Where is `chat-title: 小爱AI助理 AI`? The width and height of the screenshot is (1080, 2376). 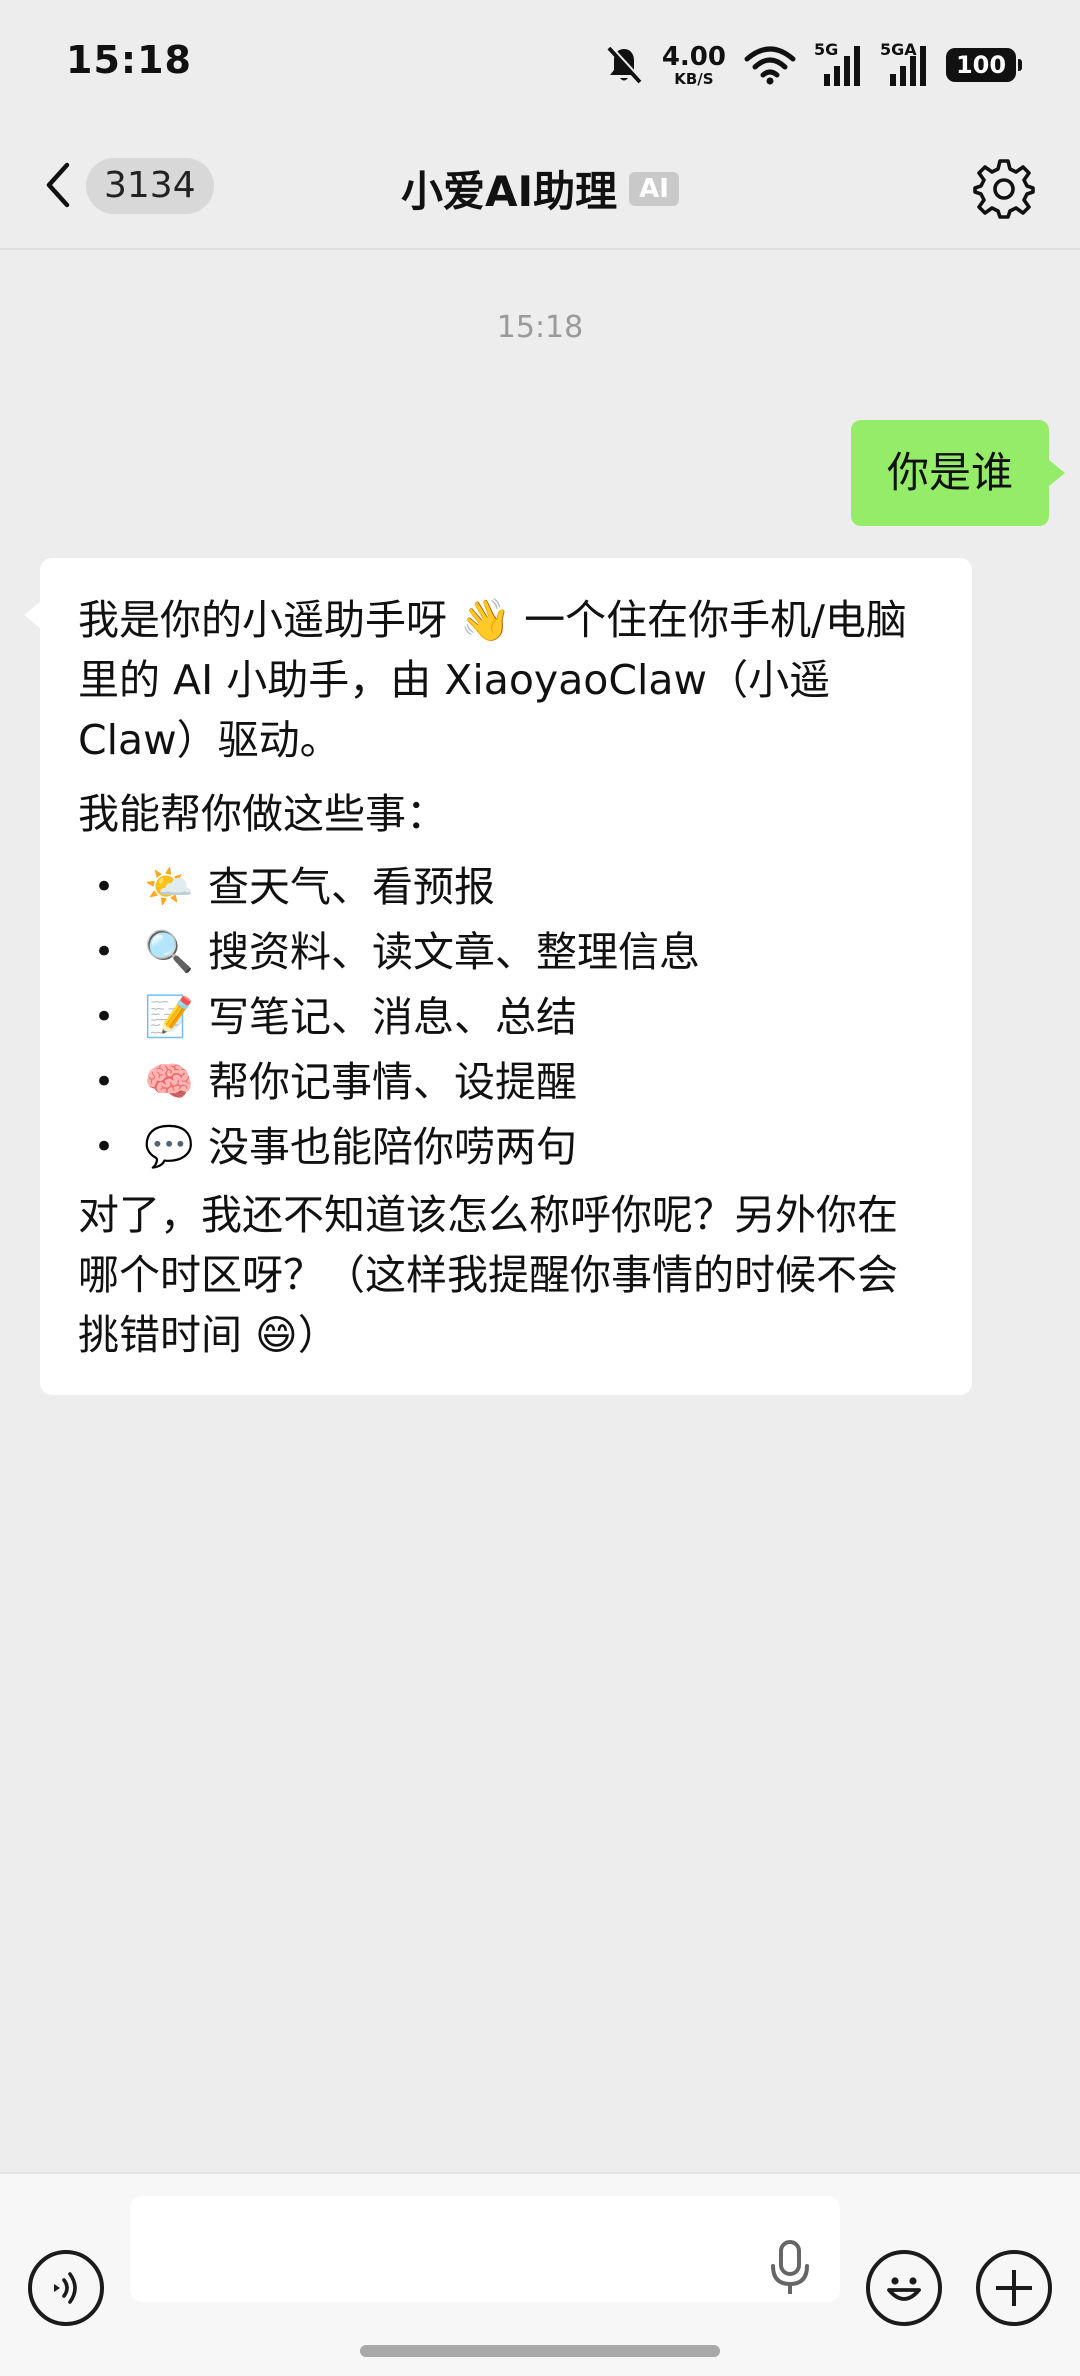 chat-title: 小爱AI助理 AI is located at coordinates (540, 188).